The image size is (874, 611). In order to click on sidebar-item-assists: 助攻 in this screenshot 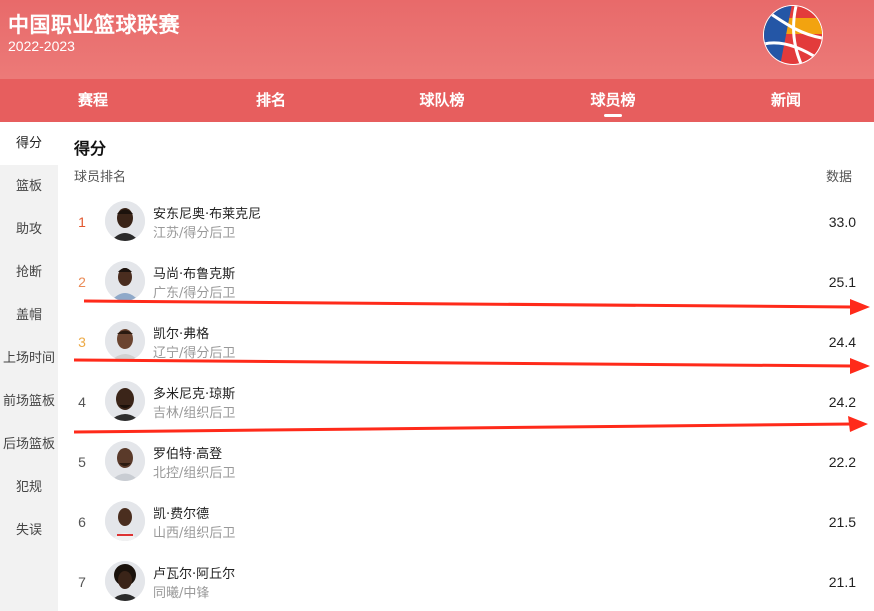, I will do `click(29, 229)`.